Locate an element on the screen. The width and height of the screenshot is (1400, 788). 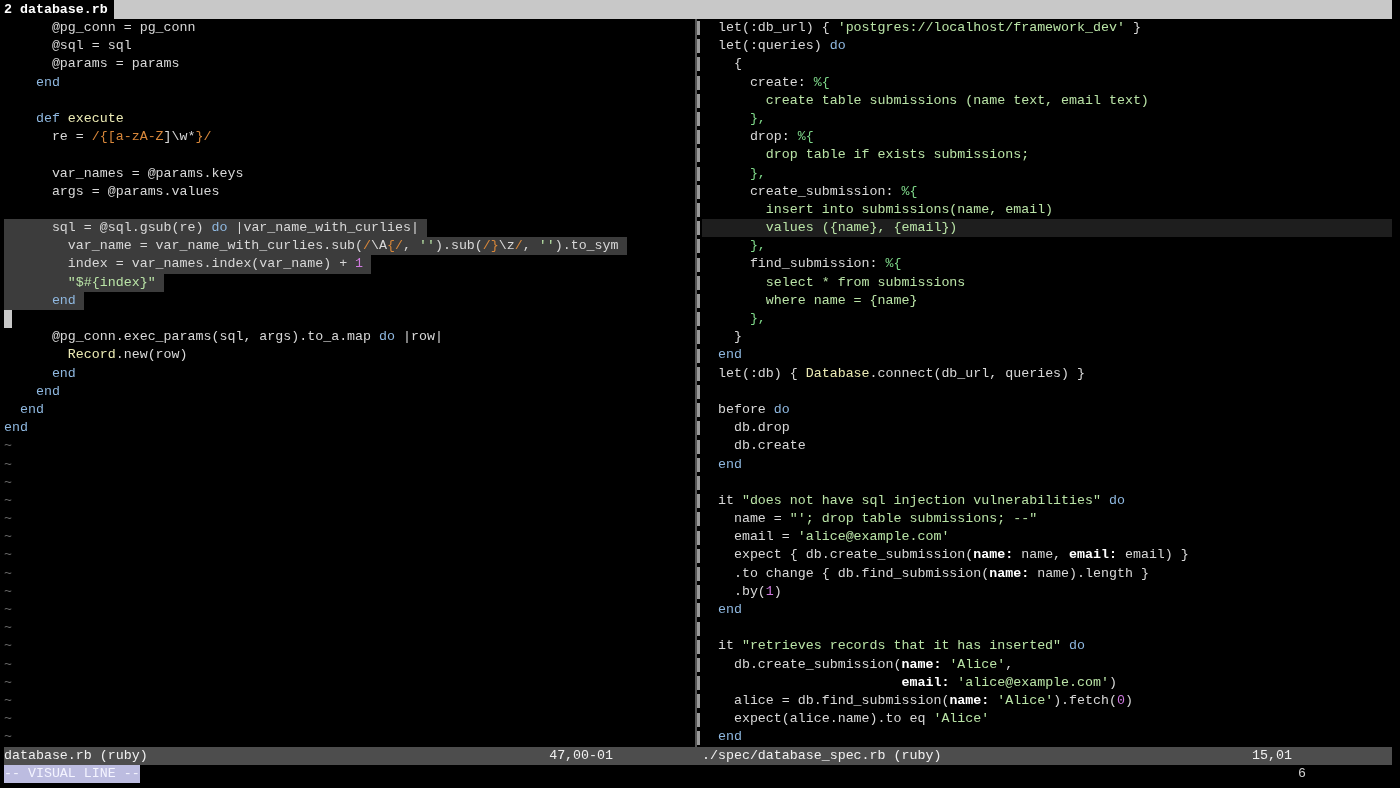
code-line: var_names = @params.keys is located at coordinates (147, 173).